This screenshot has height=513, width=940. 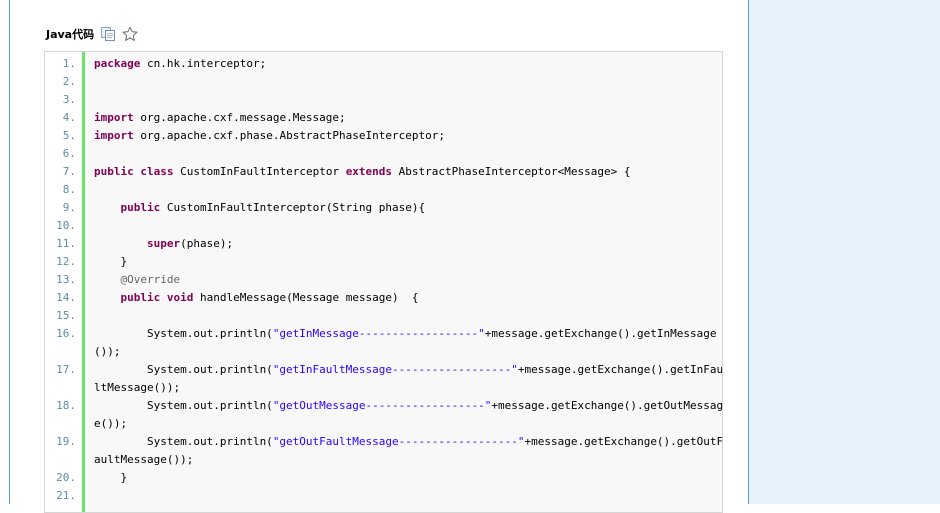 I want to click on keyword-token: void, so click(x=180, y=297).